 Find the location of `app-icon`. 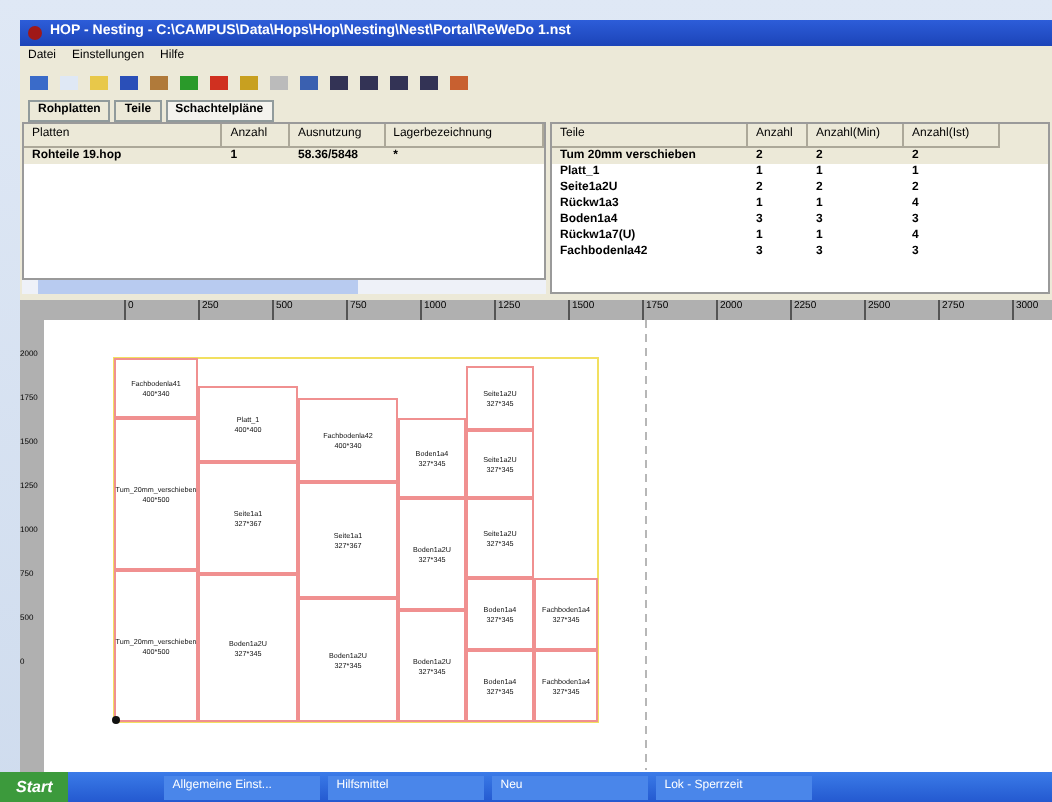

app-icon is located at coordinates (35, 33).